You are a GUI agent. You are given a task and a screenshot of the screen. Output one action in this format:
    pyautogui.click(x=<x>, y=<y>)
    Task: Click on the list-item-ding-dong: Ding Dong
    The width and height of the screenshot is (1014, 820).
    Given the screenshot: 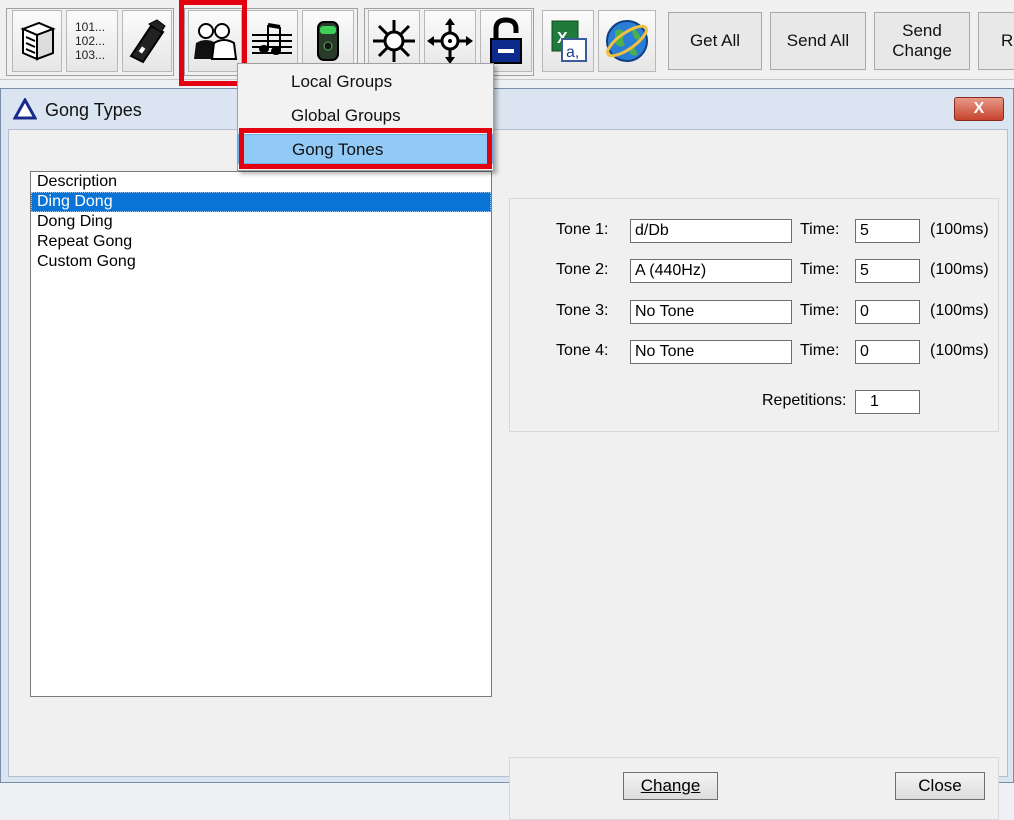 What is the action you would take?
    pyautogui.click(x=261, y=202)
    